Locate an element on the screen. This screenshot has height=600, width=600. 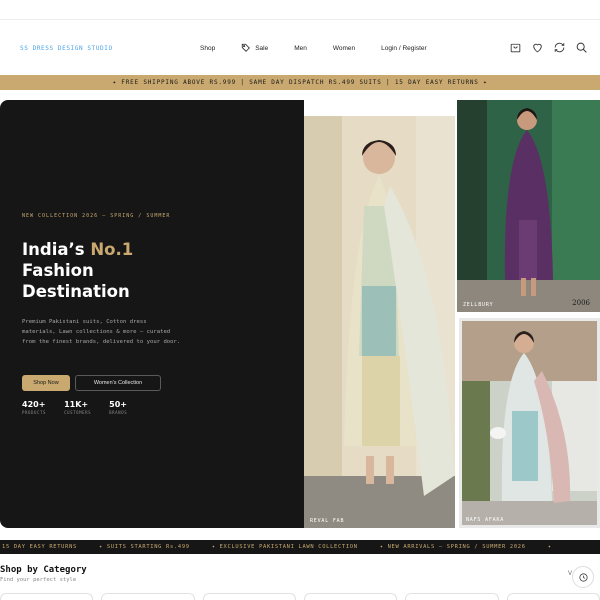
hero-image-top-right: ZELLBURY 2006 is located at coordinates (528, 206).